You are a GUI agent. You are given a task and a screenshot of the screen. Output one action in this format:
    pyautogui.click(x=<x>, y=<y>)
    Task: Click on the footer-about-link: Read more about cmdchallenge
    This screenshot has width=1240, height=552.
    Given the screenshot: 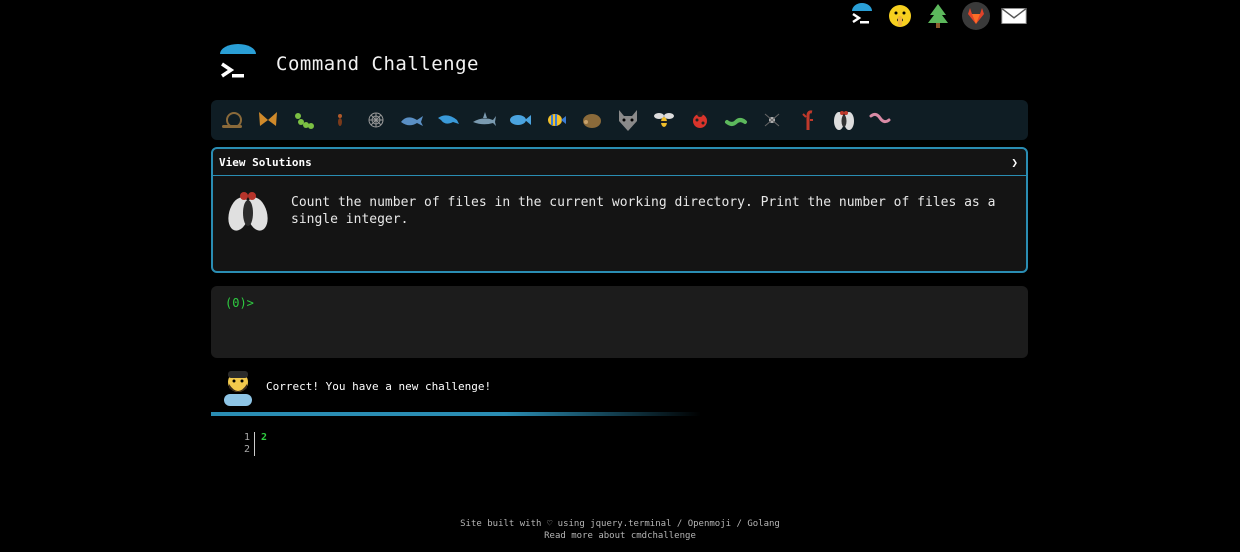 What is the action you would take?
    pyautogui.click(x=620, y=536)
    